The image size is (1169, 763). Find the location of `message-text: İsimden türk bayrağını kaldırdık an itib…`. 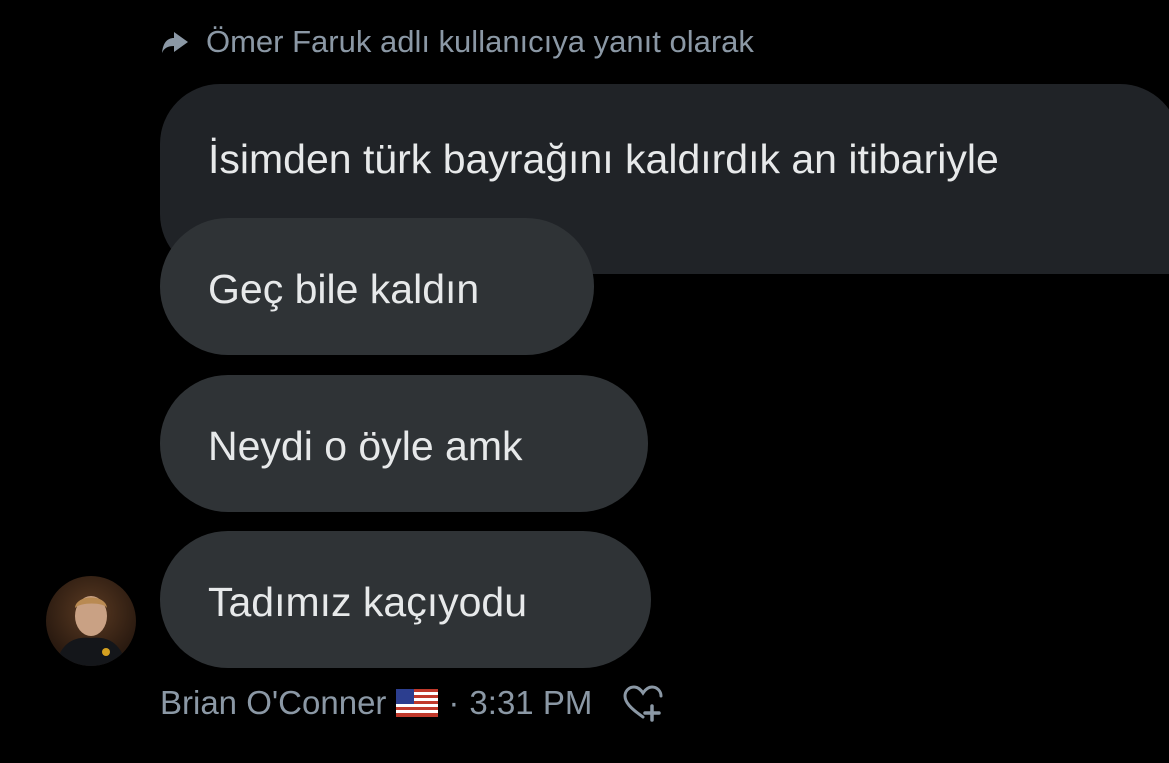

message-text: İsimden türk bayrağını kaldırdık an itib… is located at coordinates (603, 159).